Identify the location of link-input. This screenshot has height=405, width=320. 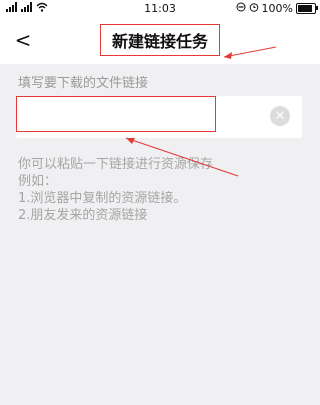
(116, 114).